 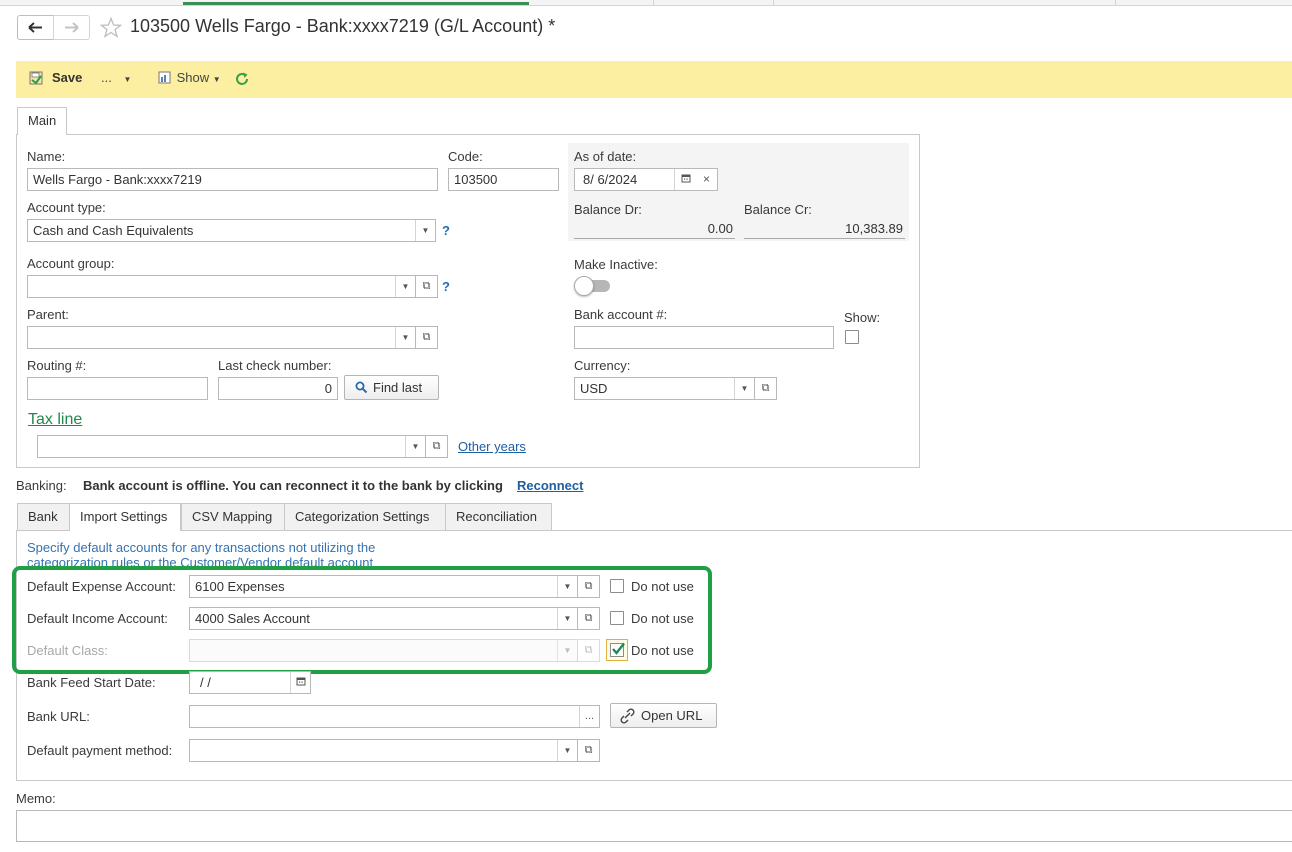 I want to click on open-payment-method-icon: ⧉, so click(x=589, y=750).